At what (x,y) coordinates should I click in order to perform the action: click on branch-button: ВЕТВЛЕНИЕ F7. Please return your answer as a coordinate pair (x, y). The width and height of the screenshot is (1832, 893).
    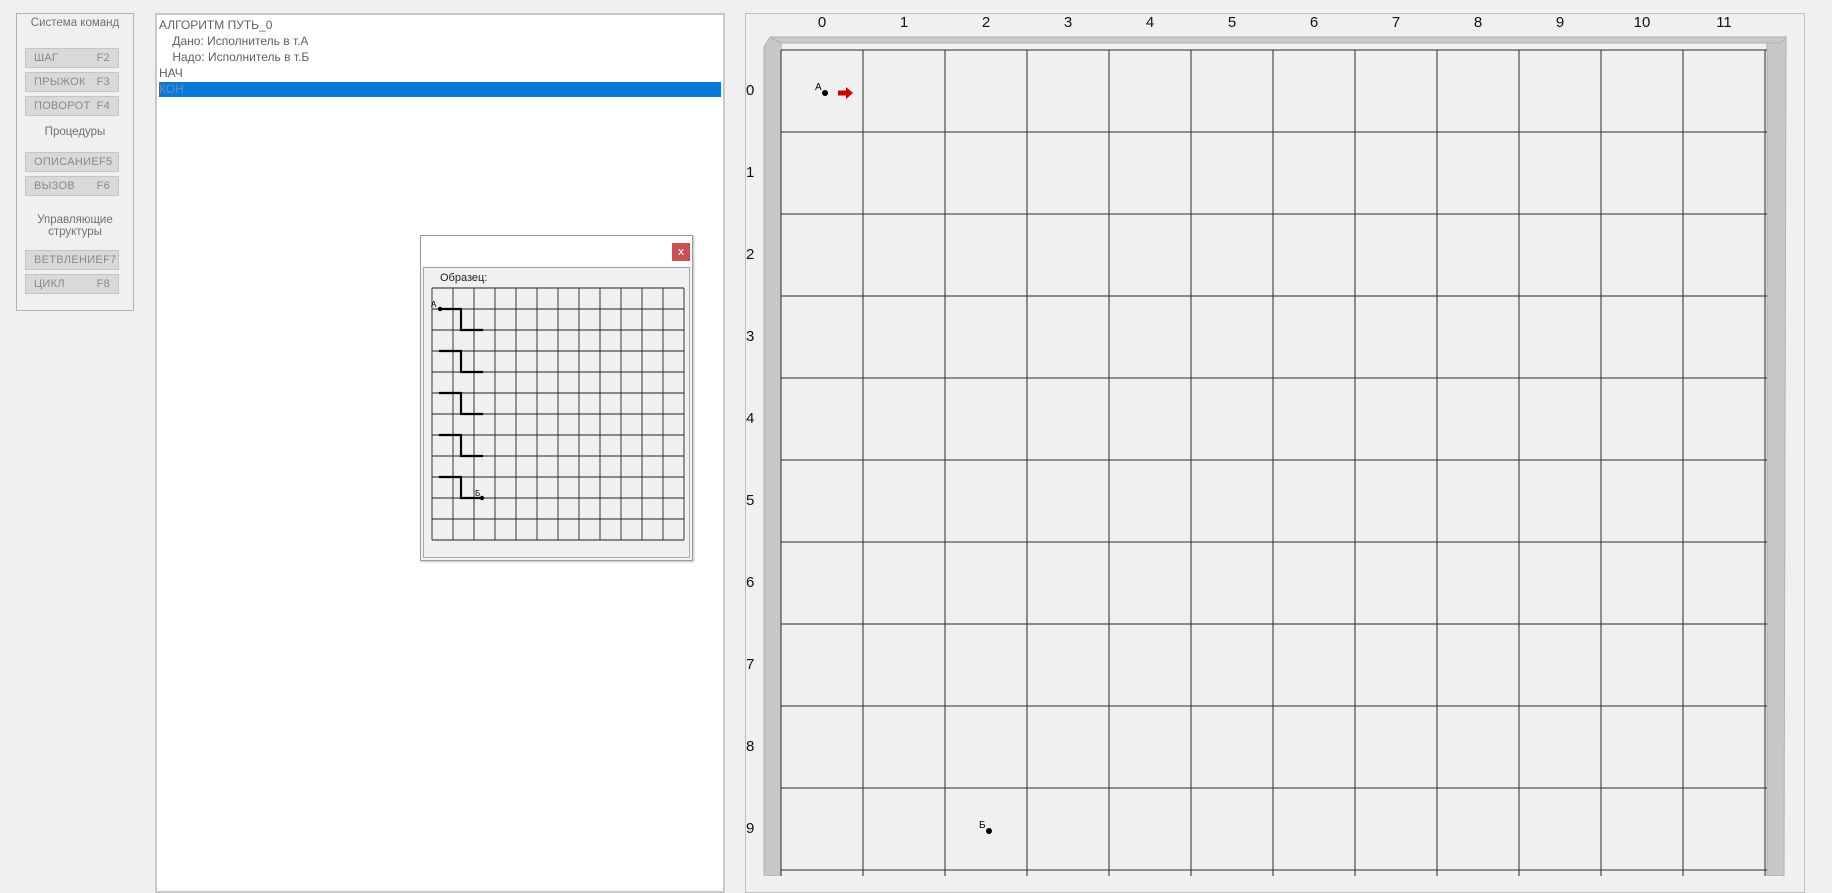
    Looking at the image, I should click on (72, 260).